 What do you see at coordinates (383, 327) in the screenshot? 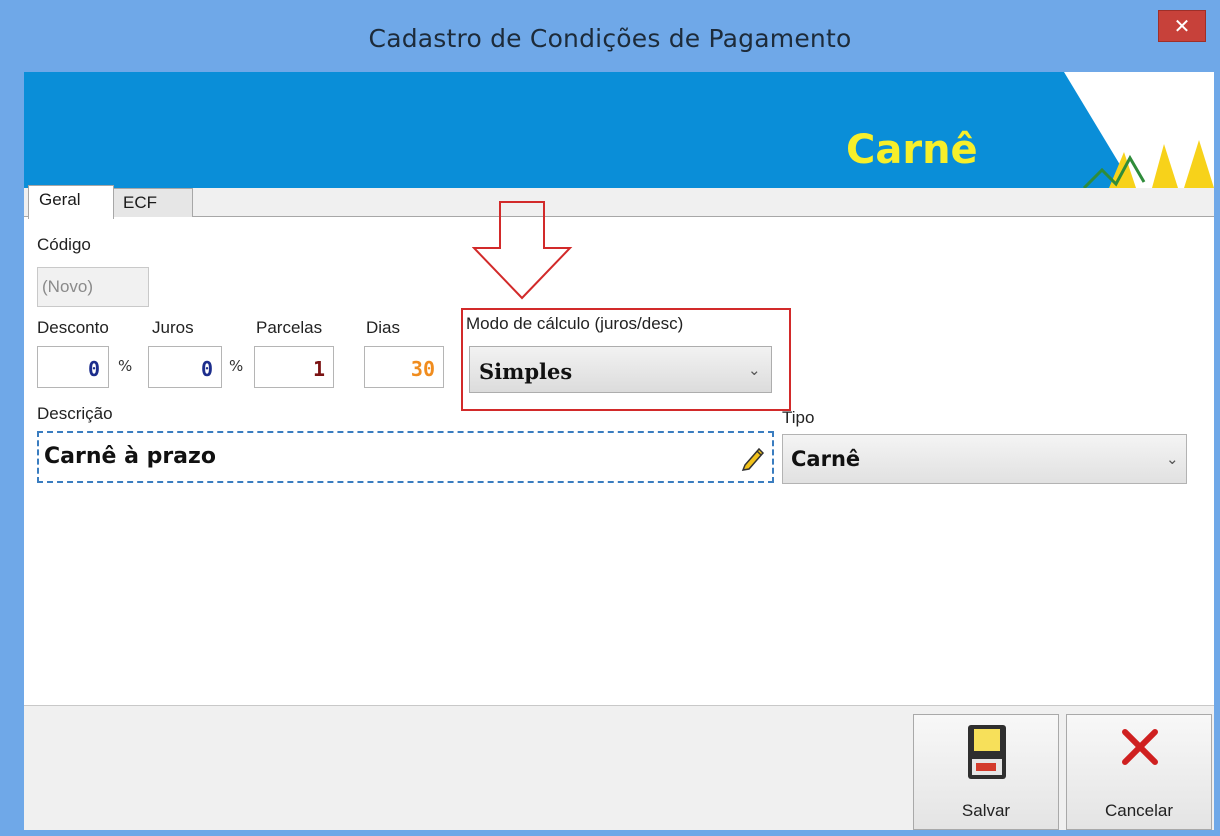
I see `dias-label: Dias` at bounding box center [383, 327].